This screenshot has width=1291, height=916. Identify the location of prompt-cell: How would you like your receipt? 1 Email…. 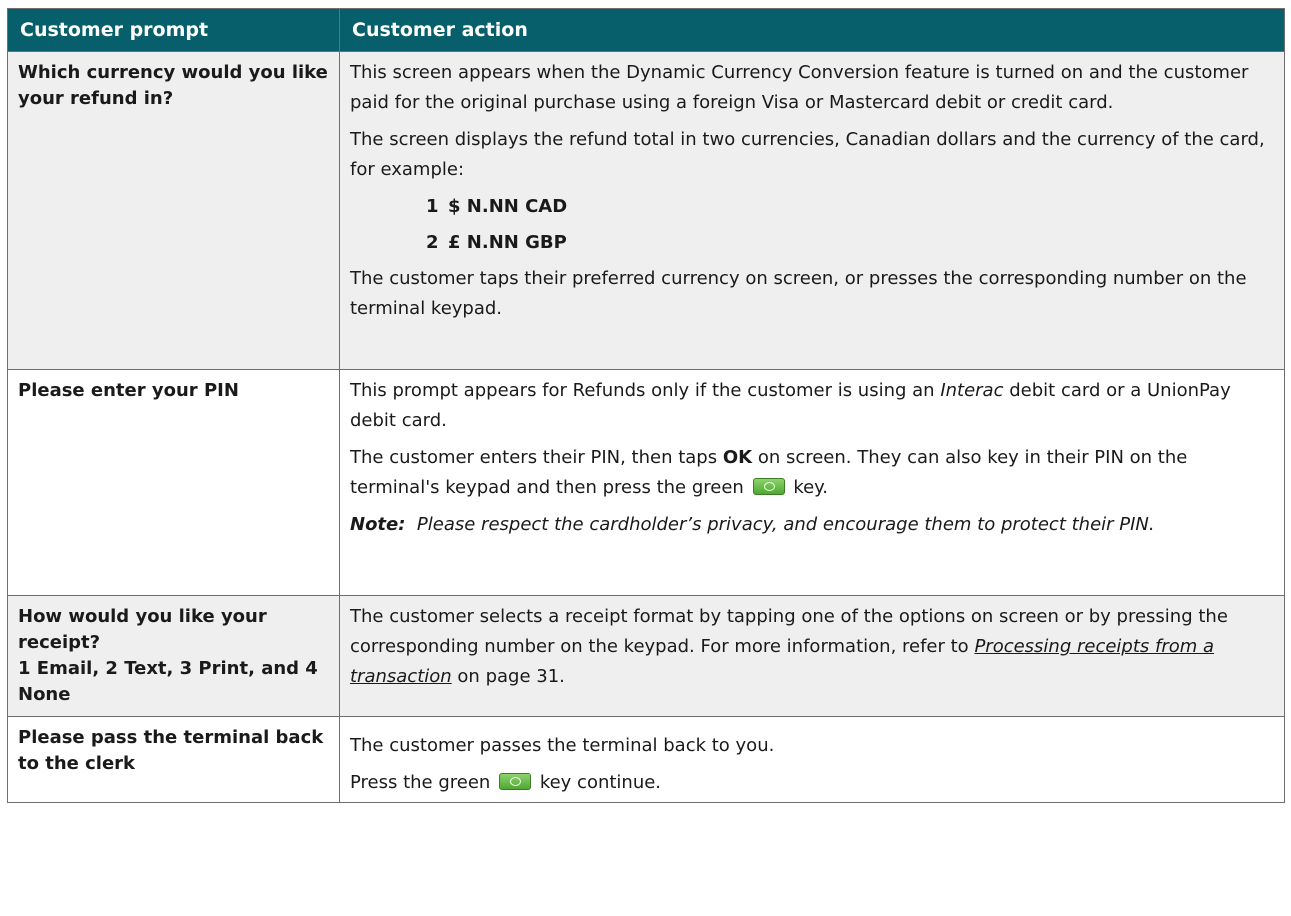
(173, 656).